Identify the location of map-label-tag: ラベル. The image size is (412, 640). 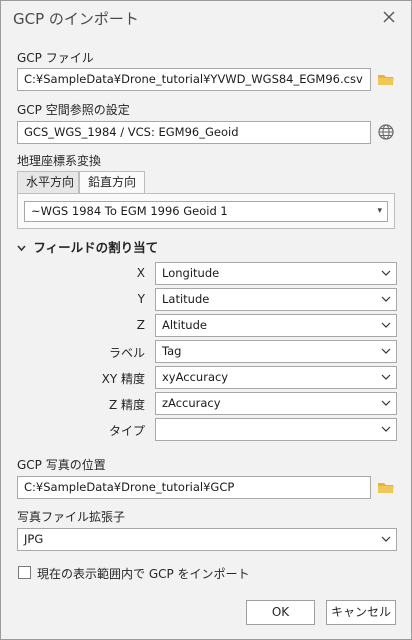
(126, 353).